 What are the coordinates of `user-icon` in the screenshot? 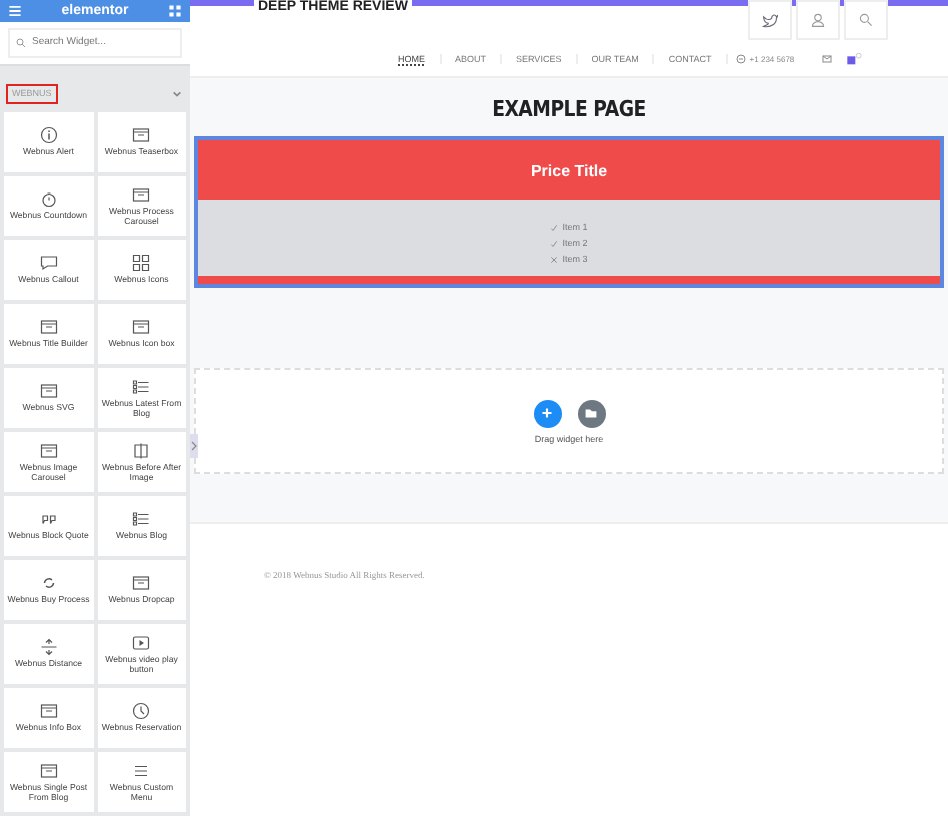 It's located at (818, 20).